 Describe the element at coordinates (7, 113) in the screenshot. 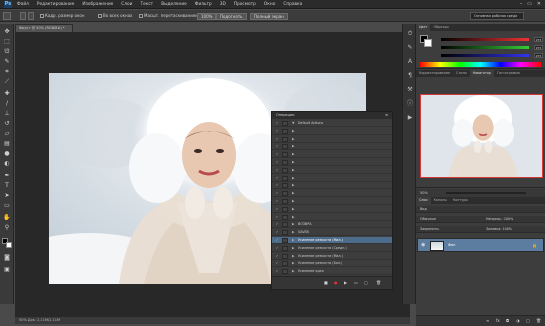

I see `stamp-icon: ⊥` at that location.